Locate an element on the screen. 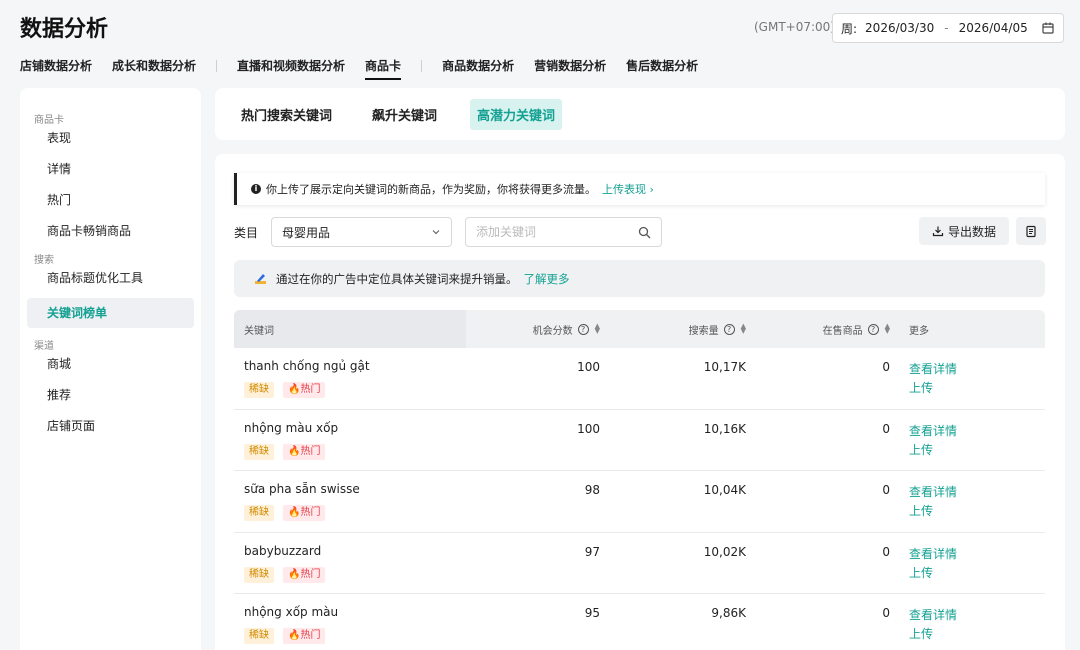 This screenshot has width=1080, height=650. sidebar-item-keyword-ranking: 关键词榜单 is located at coordinates (110, 313).